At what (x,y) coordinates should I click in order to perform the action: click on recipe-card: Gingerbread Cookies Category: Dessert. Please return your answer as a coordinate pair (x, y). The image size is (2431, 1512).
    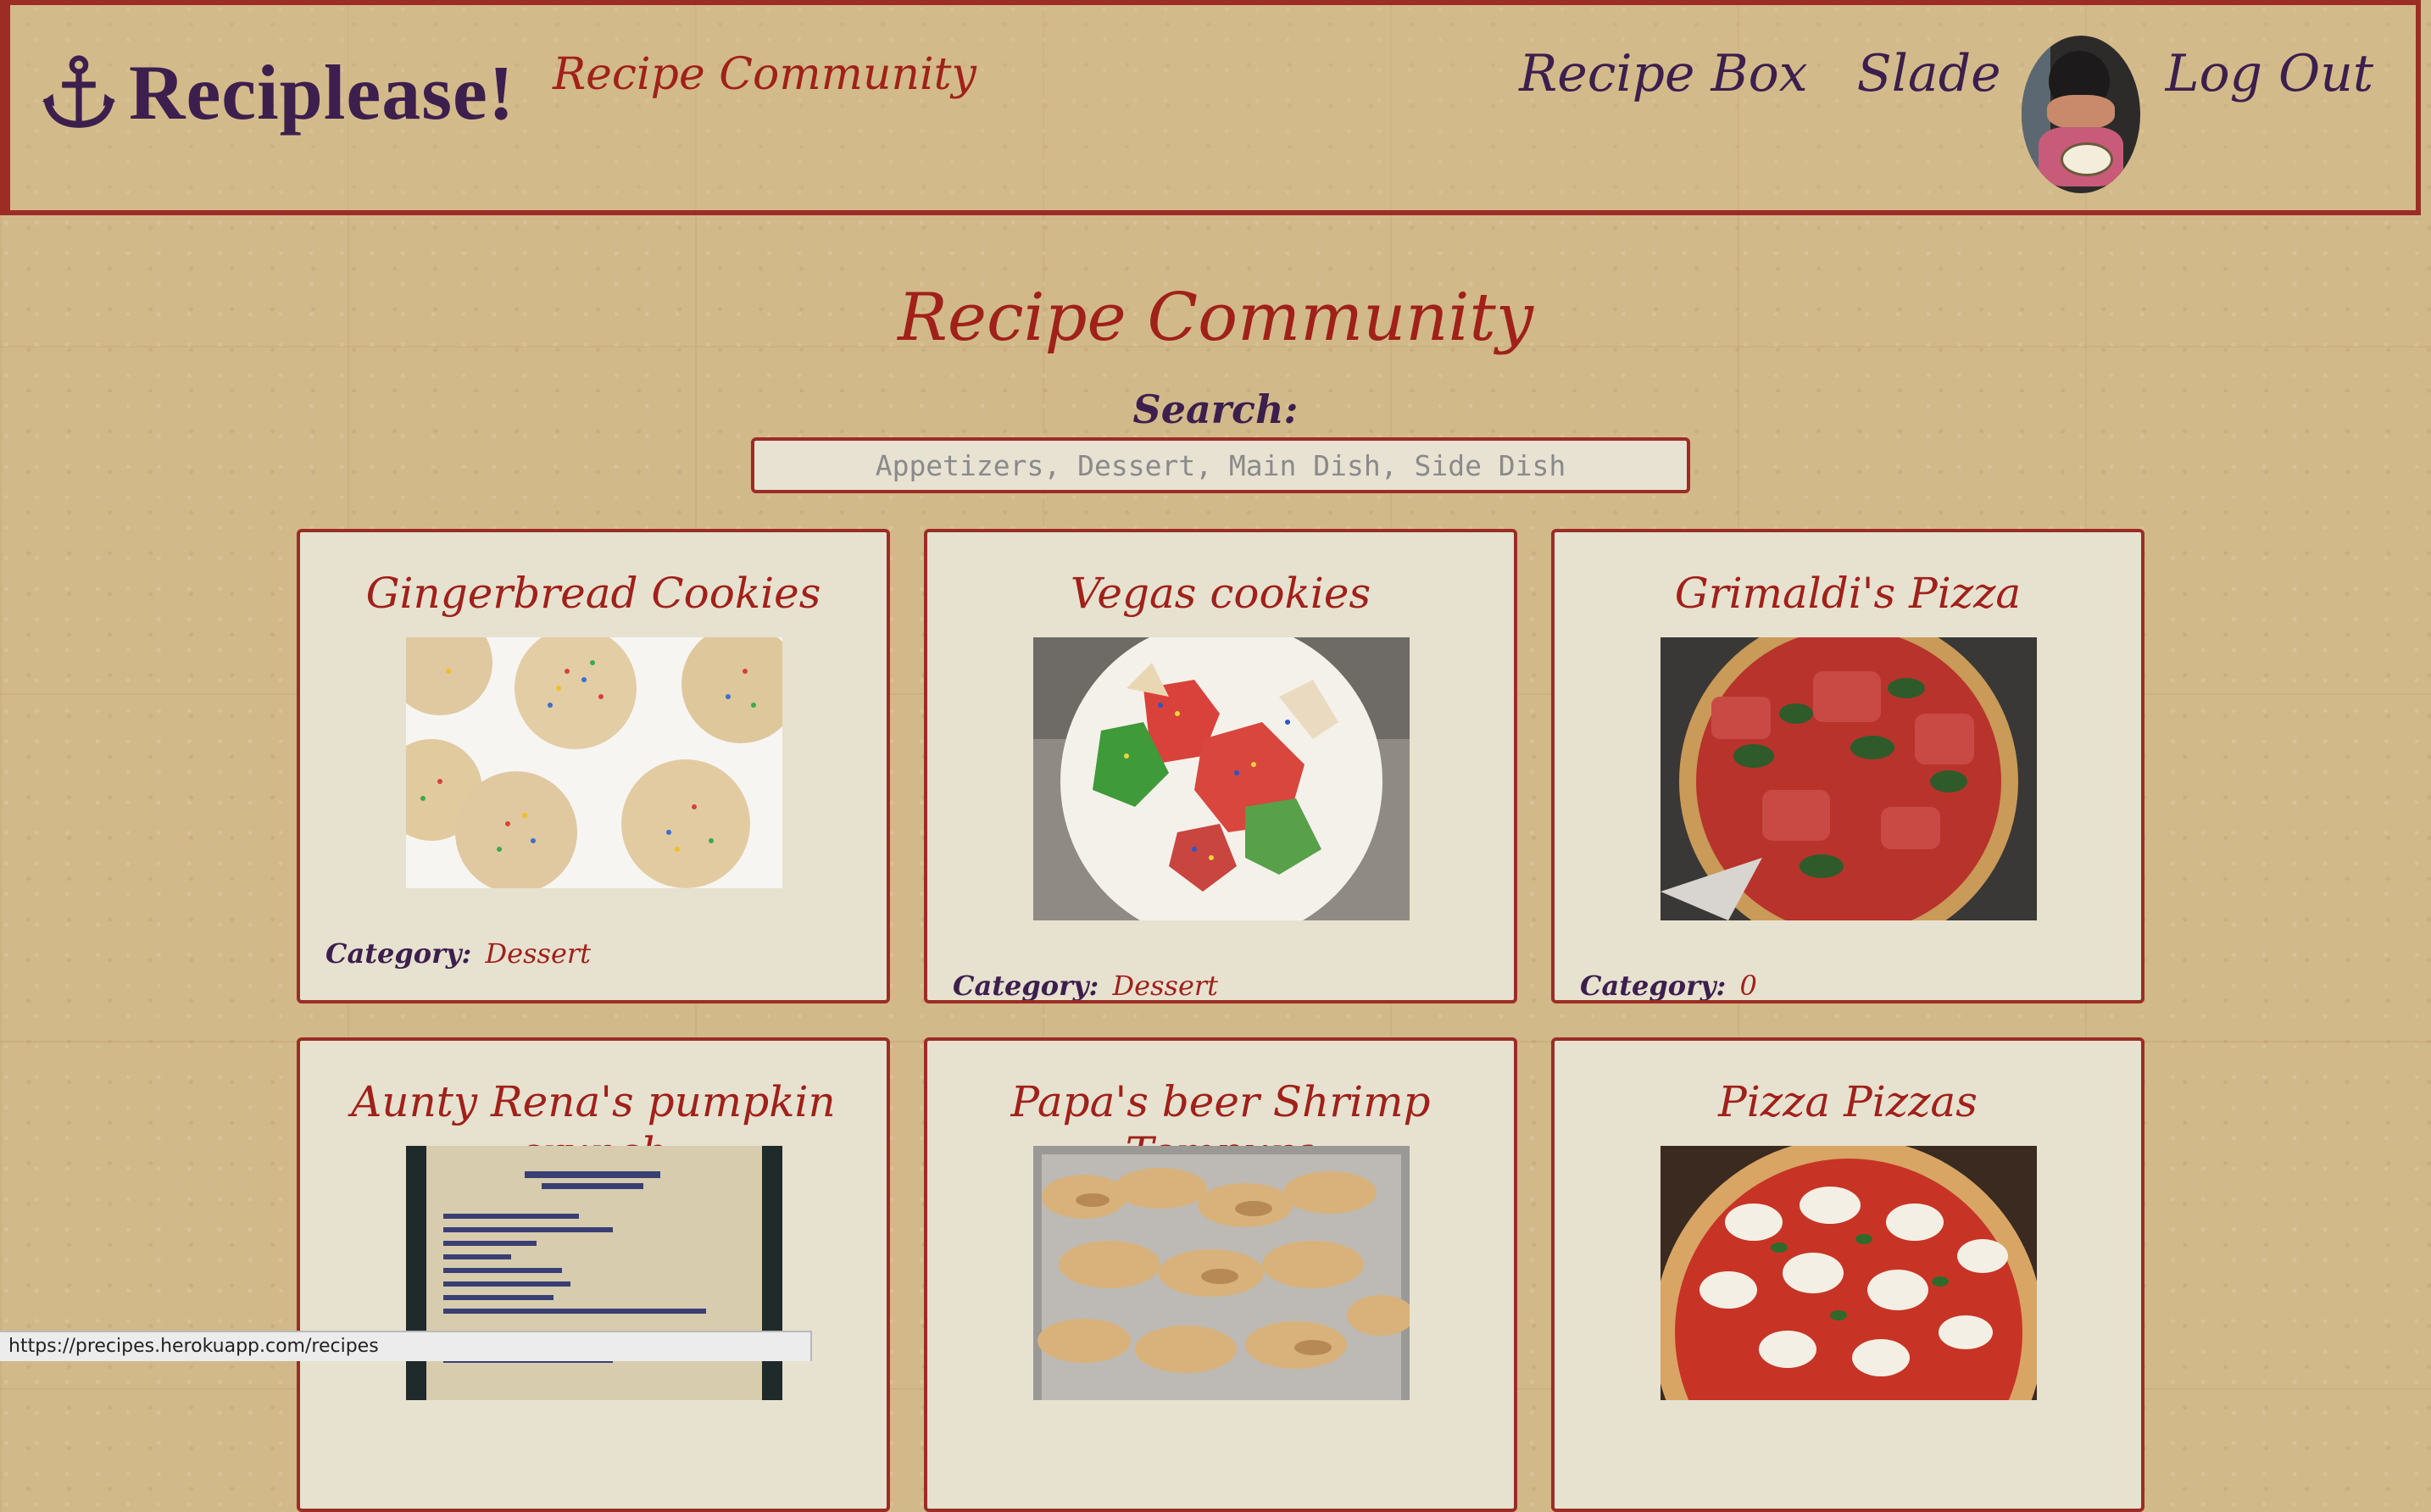
    Looking at the image, I should click on (593, 766).